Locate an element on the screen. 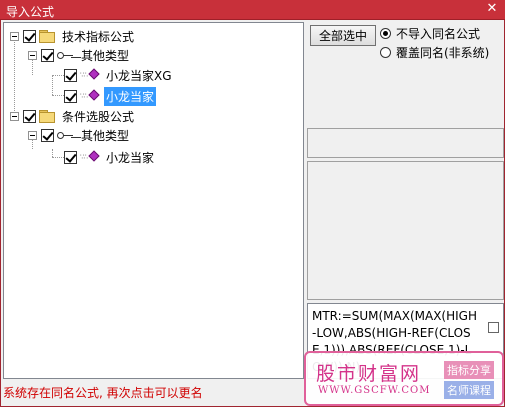  window-title: 导入公式 is located at coordinates (30, 12).